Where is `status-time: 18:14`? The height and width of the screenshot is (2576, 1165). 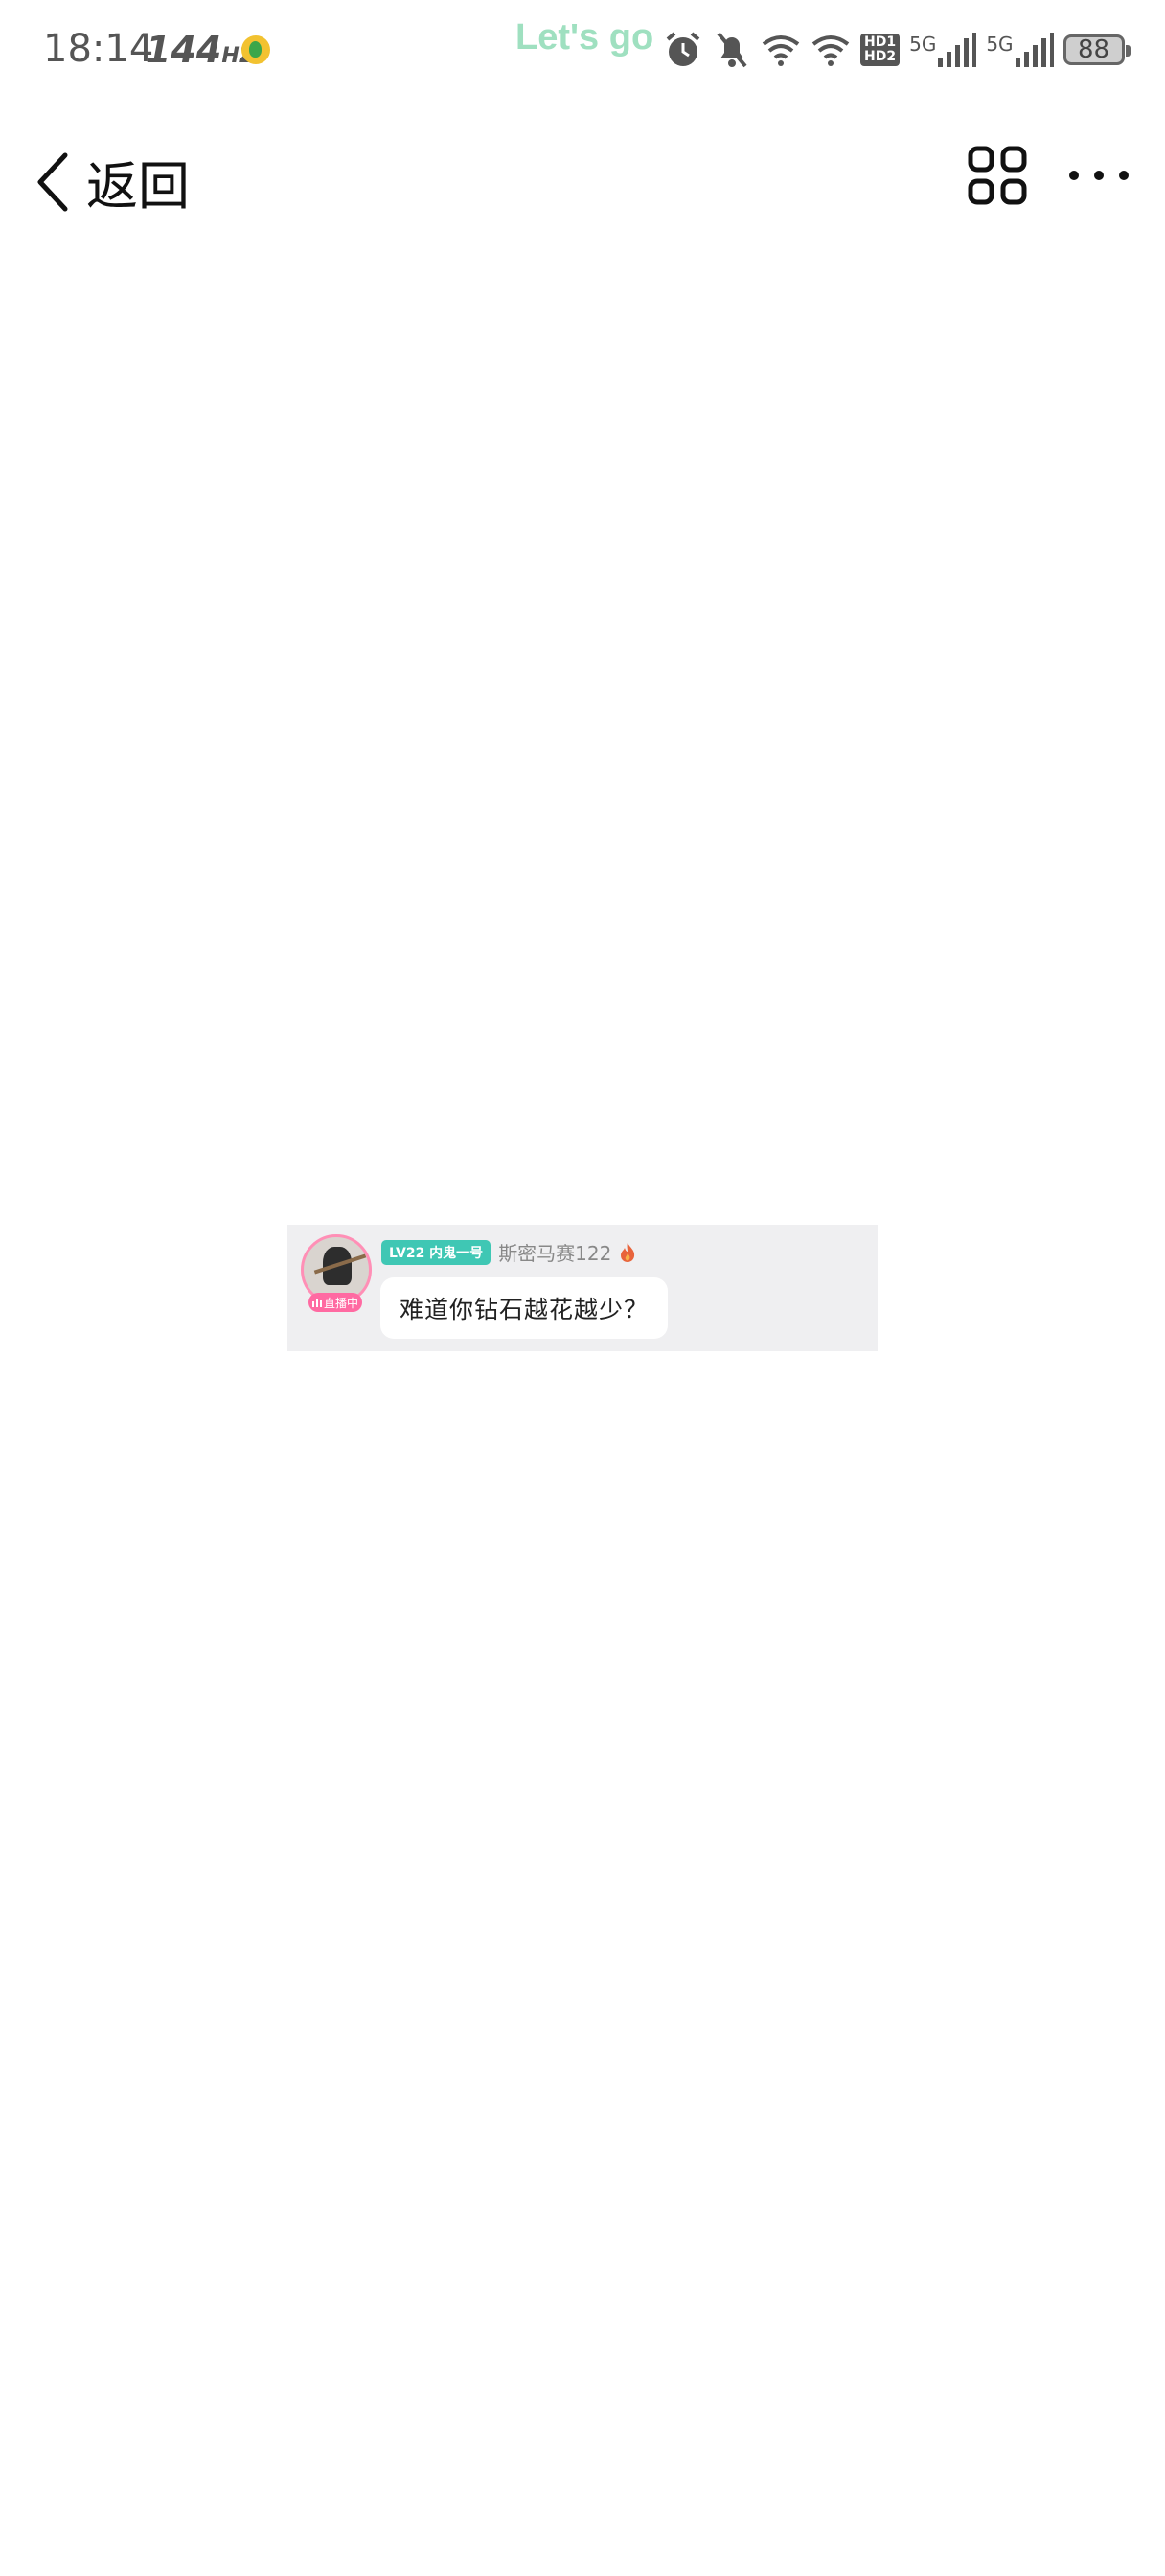
status-time: 18:14 is located at coordinates (99, 49).